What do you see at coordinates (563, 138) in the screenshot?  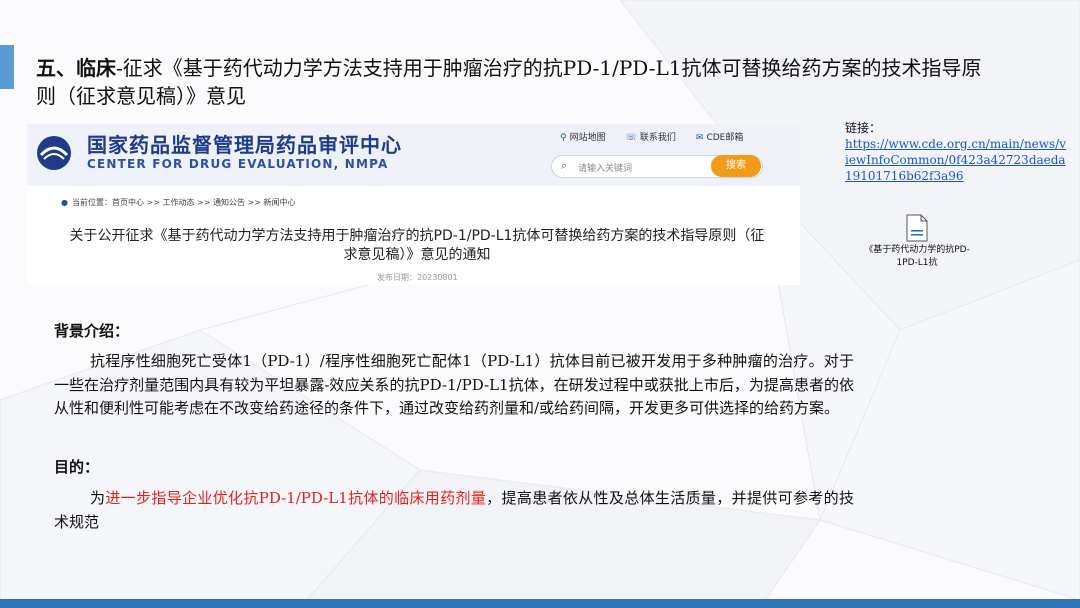 I see `map-pin-icon: ⚲` at bounding box center [563, 138].